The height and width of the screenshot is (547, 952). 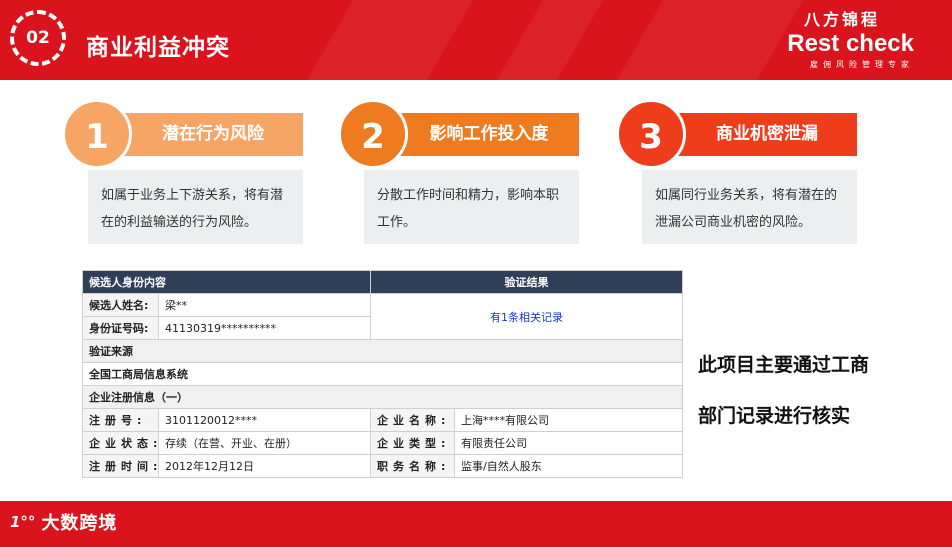 I want to click on source-value: 全国工商局信息系统, so click(x=382, y=374).